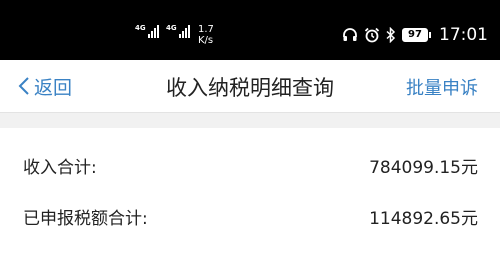 This screenshot has width=500, height=259. Describe the element at coordinates (206, 35) in the screenshot. I see `network-speed: 1.7 K/s` at that location.